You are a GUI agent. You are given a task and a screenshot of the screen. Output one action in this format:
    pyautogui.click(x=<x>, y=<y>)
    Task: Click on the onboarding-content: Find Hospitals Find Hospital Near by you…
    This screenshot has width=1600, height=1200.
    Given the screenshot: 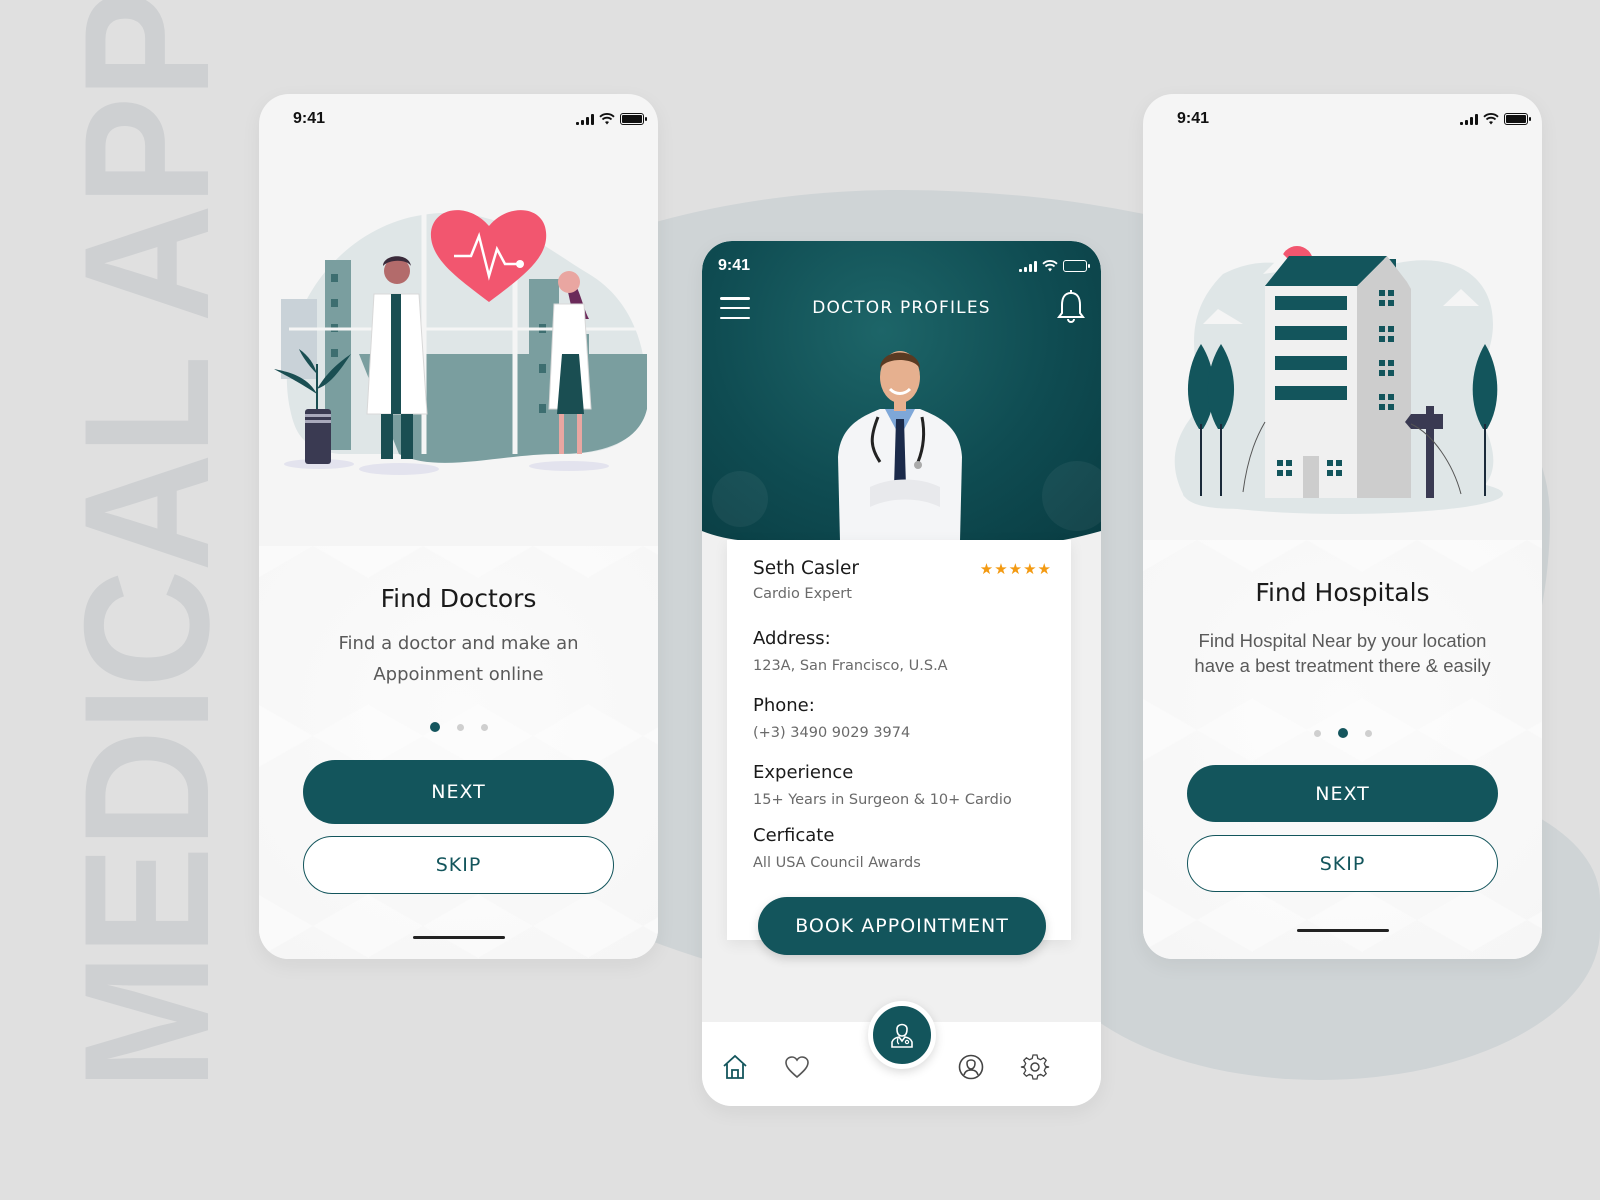 What is the action you would take?
    pyautogui.click(x=1342, y=749)
    